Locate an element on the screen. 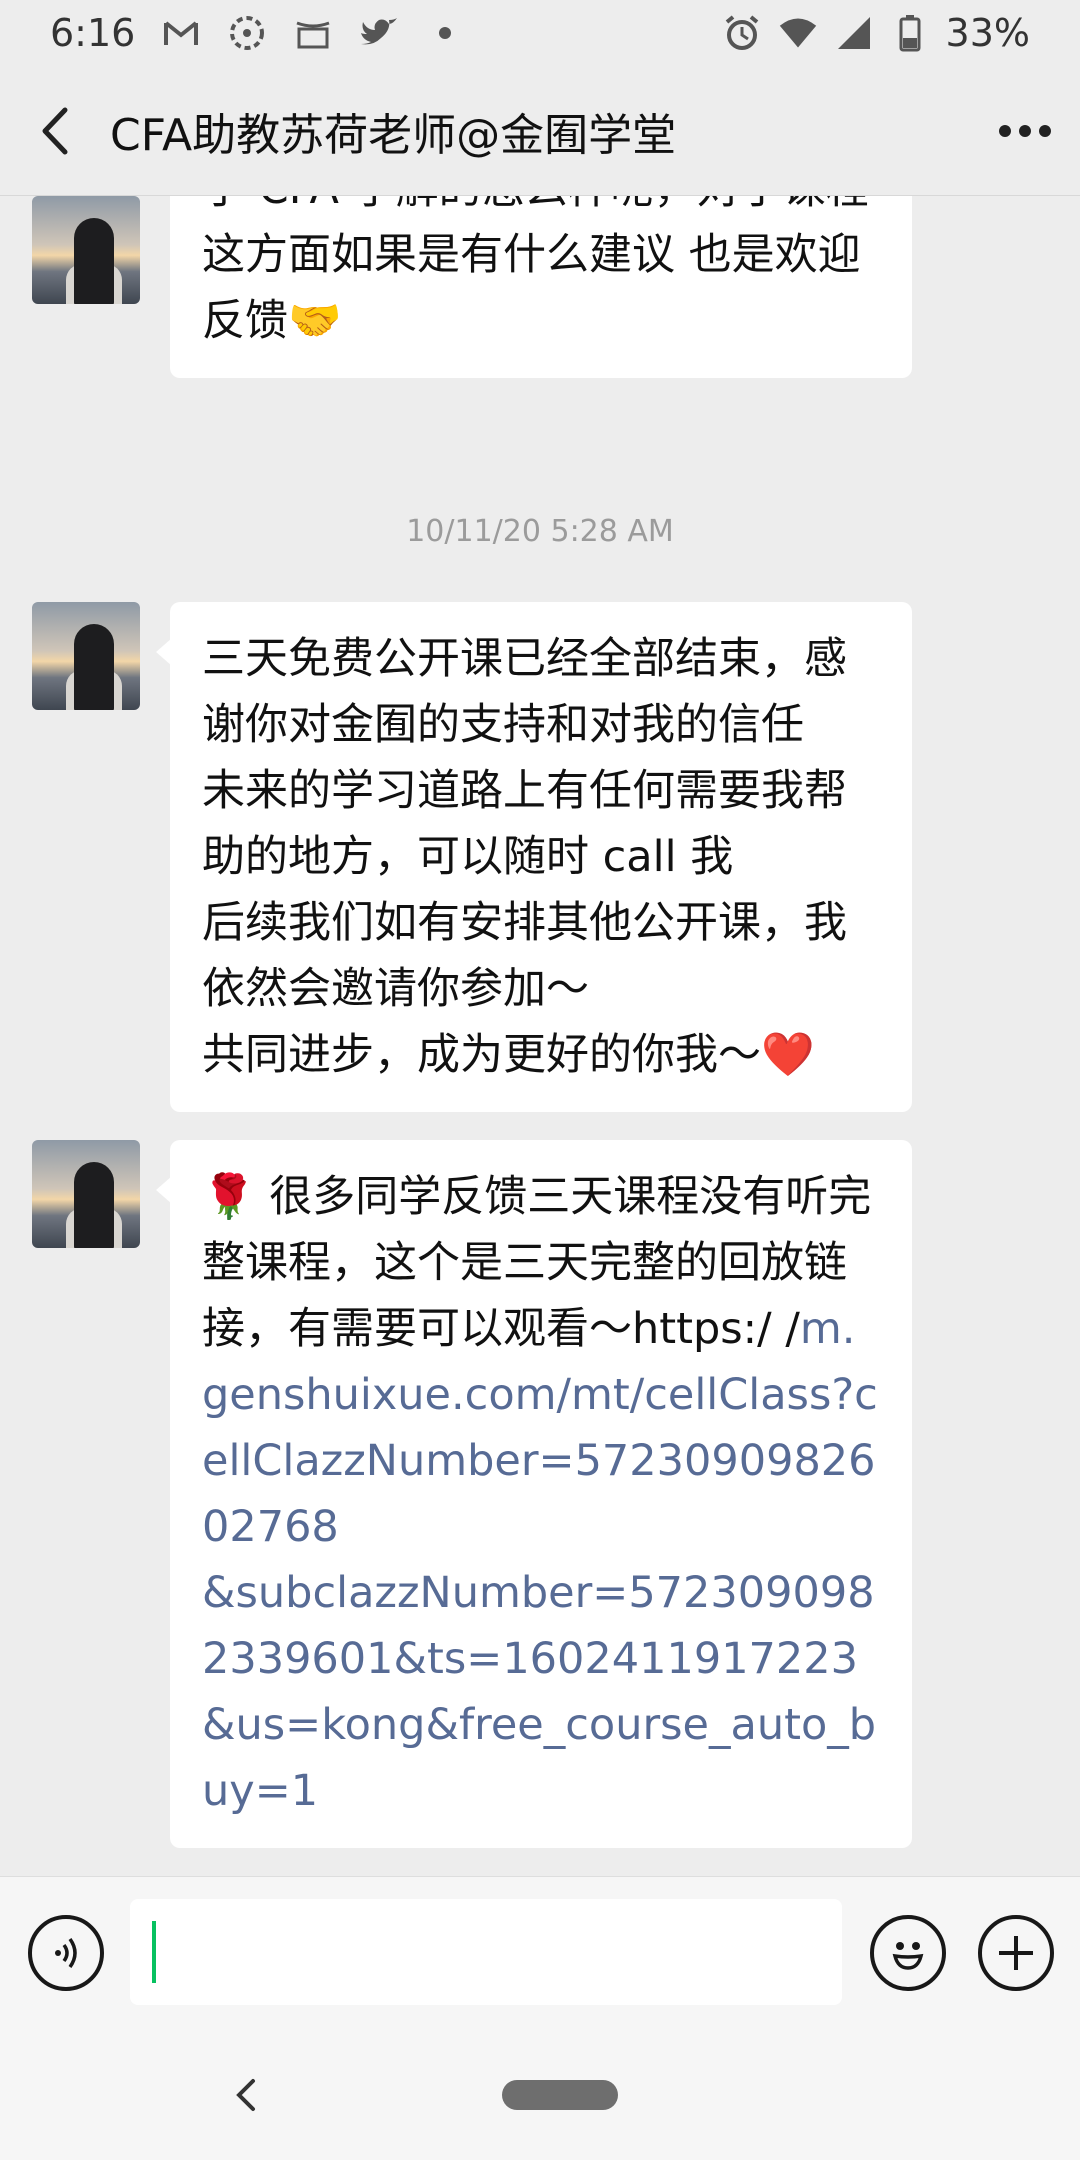 The image size is (1080, 2160). message-input is located at coordinates (486, 1952).